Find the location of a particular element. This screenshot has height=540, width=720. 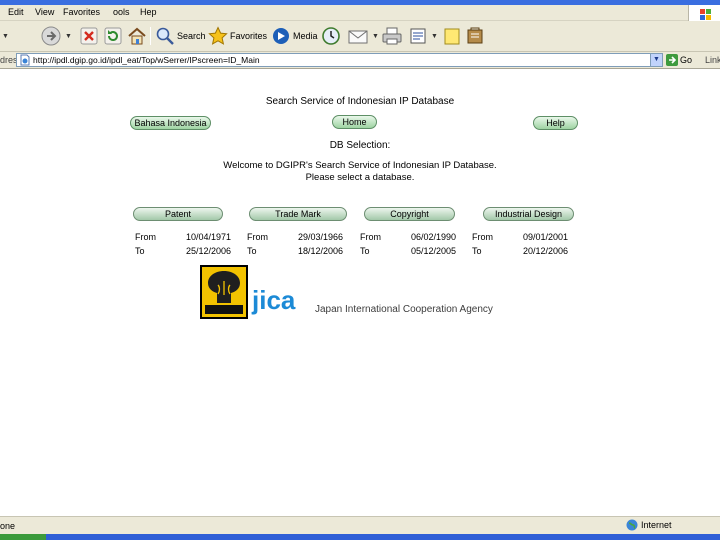

page-title: Search Service of Indonesian IP Database is located at coordinates (360, 101).